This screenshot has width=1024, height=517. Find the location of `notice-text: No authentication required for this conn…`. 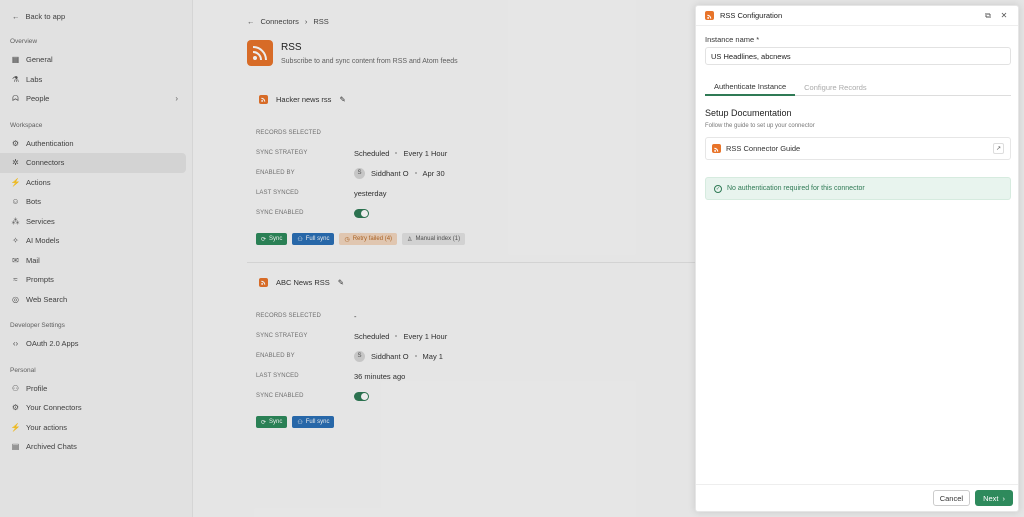

notice-text: No authentication required for this conn… is located at coordinates (796, 188).